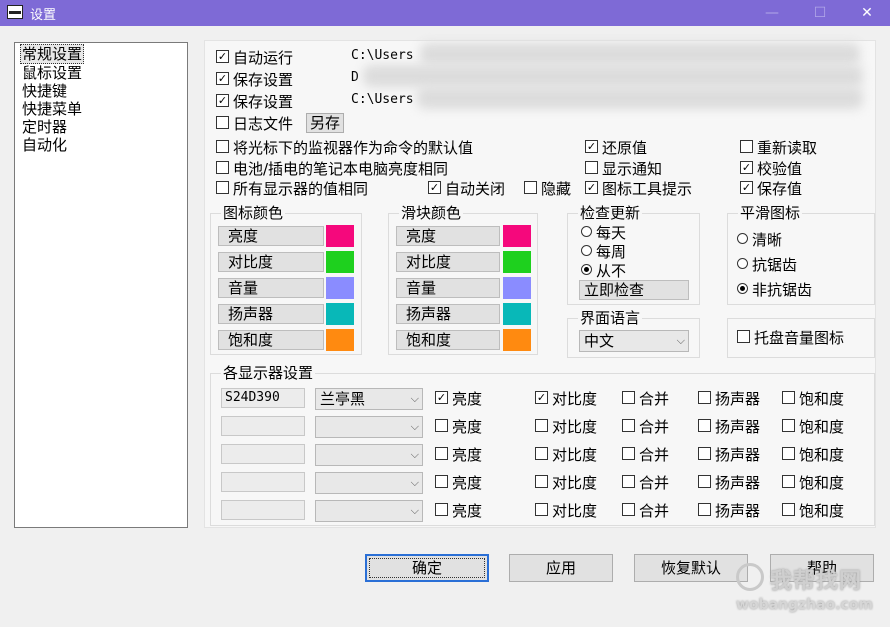 This screenshot has width=890, height=627. I want to click on slider-color-volume-swatch, so click(517, 288).